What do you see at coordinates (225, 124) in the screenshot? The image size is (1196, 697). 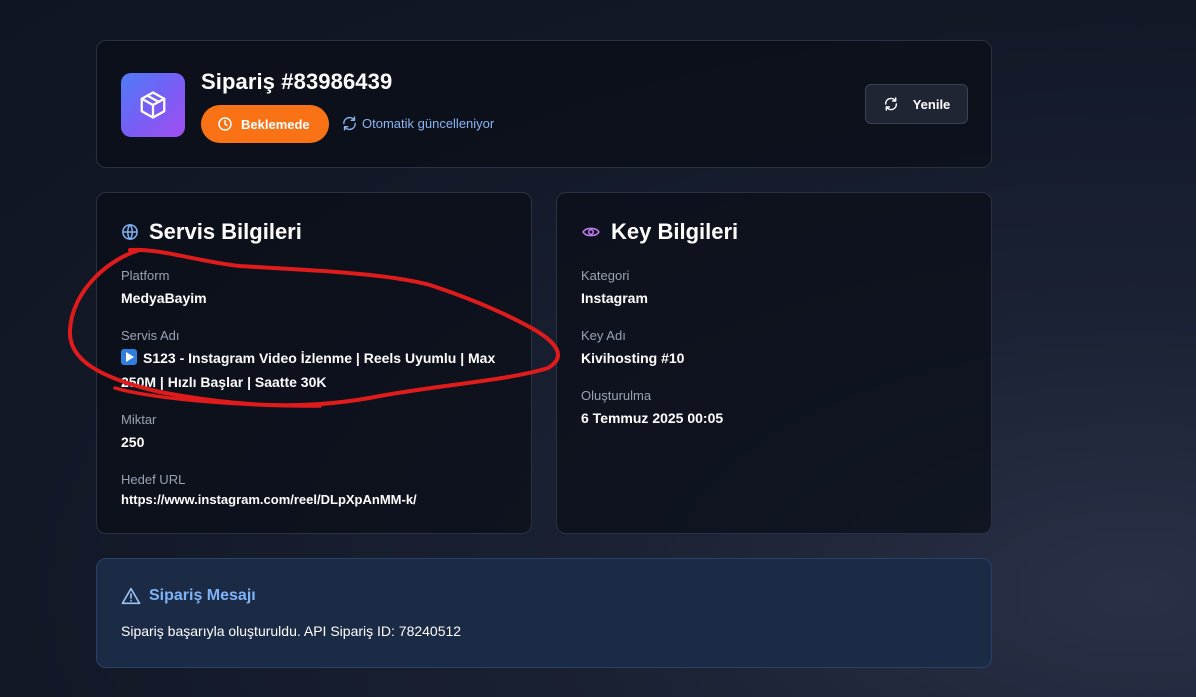 I see `clock-icon` at bounding box center [225, 124].